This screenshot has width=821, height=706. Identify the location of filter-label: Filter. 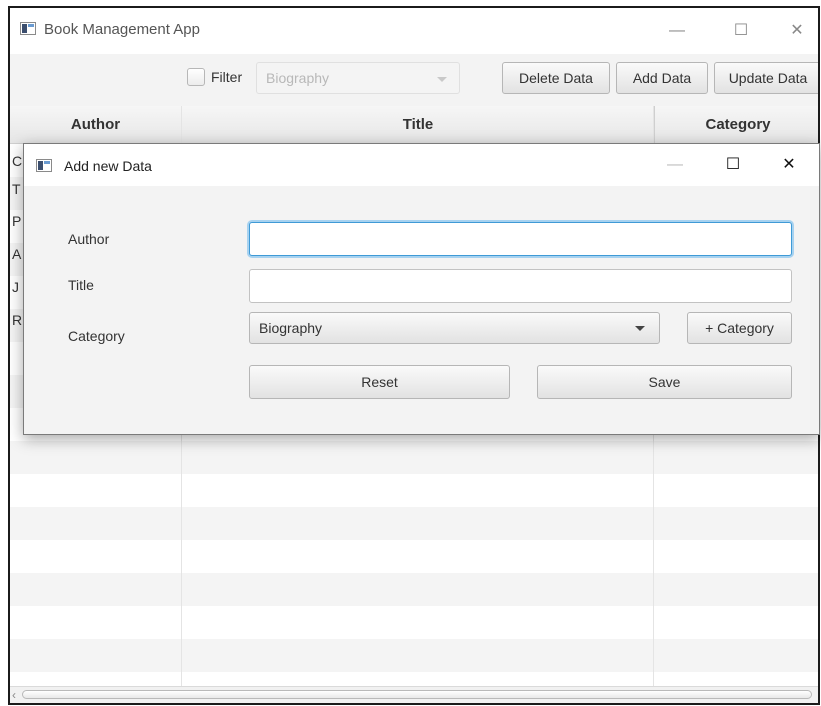
(227, 77).